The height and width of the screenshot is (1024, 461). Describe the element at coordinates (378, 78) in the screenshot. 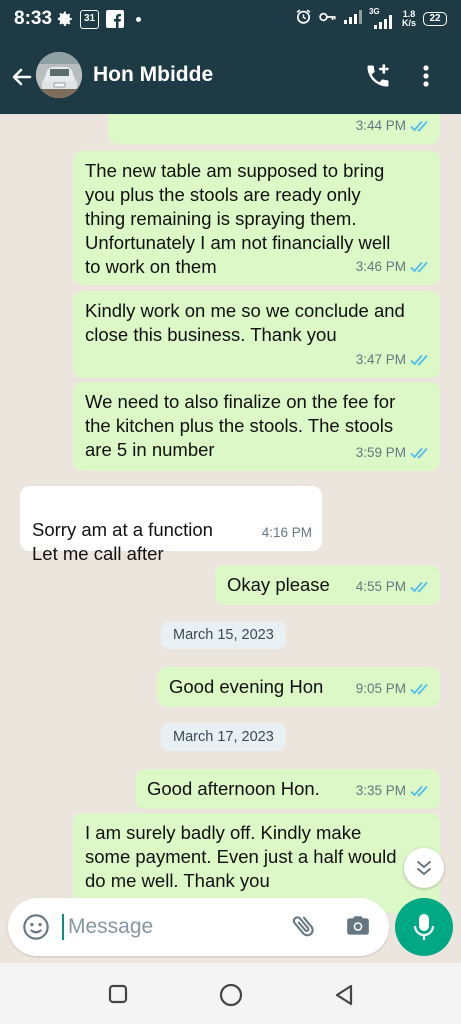

I see `add-call-icon` at that location.